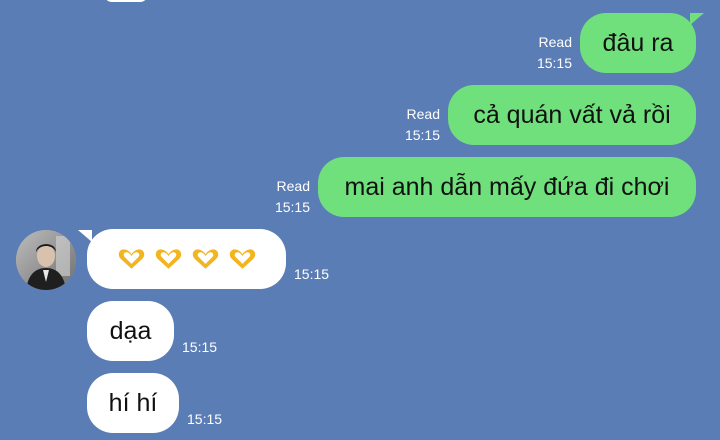 This screenshot has width=720, height=440. I want to click on message-text: đâu ra, so click(638, 42).